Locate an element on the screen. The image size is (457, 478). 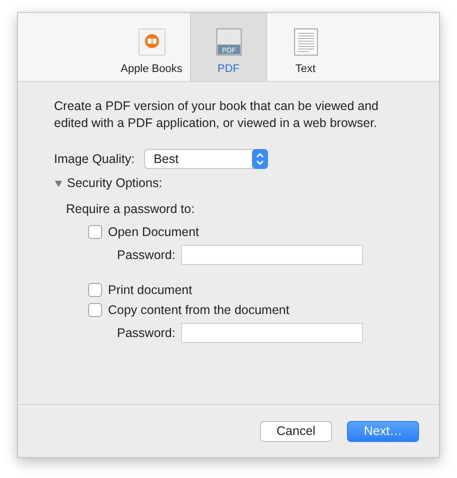
disclosure-triangle-icon is located at coordinates (58, 183).